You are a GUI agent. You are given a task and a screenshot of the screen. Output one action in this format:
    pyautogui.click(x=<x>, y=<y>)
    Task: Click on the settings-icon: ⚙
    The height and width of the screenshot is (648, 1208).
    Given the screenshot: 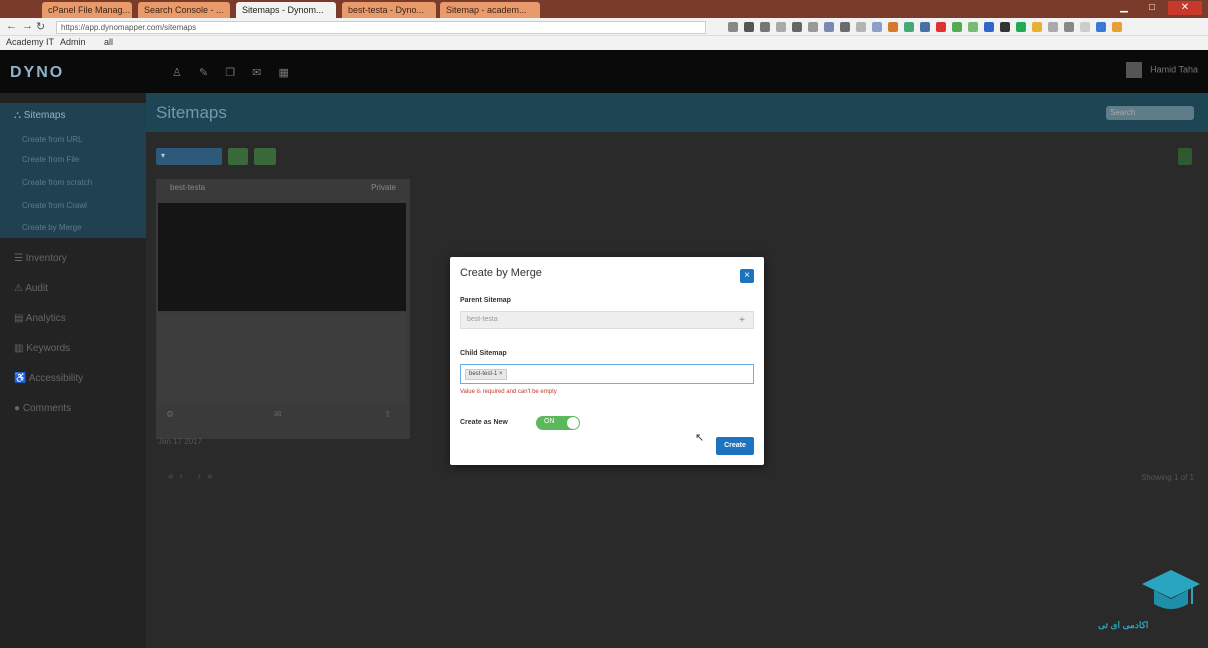 What is the action you would take?
    pyautogui.click(x=170, y=414)
    